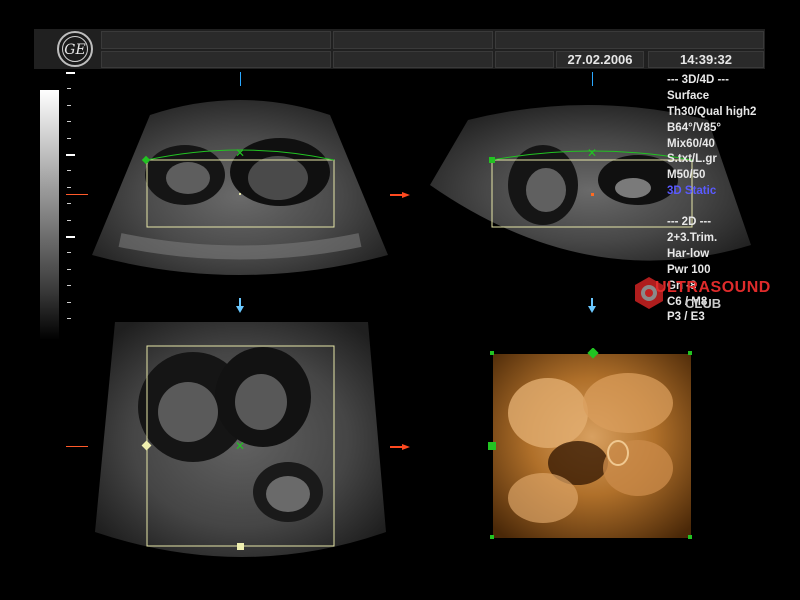 This screenshot has width=800, height=600. I want to click on grey-scale-bar, so click(49, 215).